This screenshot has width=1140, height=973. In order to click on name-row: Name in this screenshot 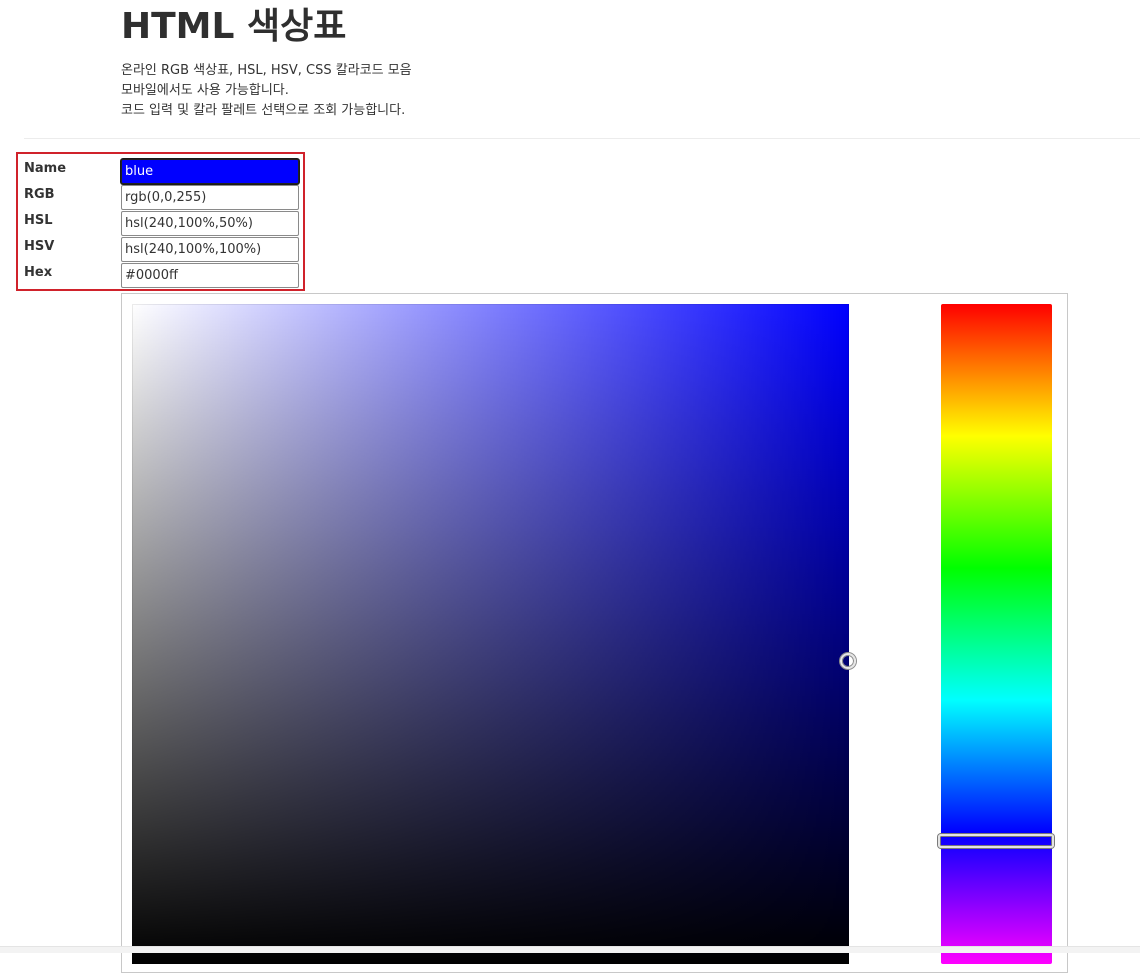, I will do `click(160, 169)`.